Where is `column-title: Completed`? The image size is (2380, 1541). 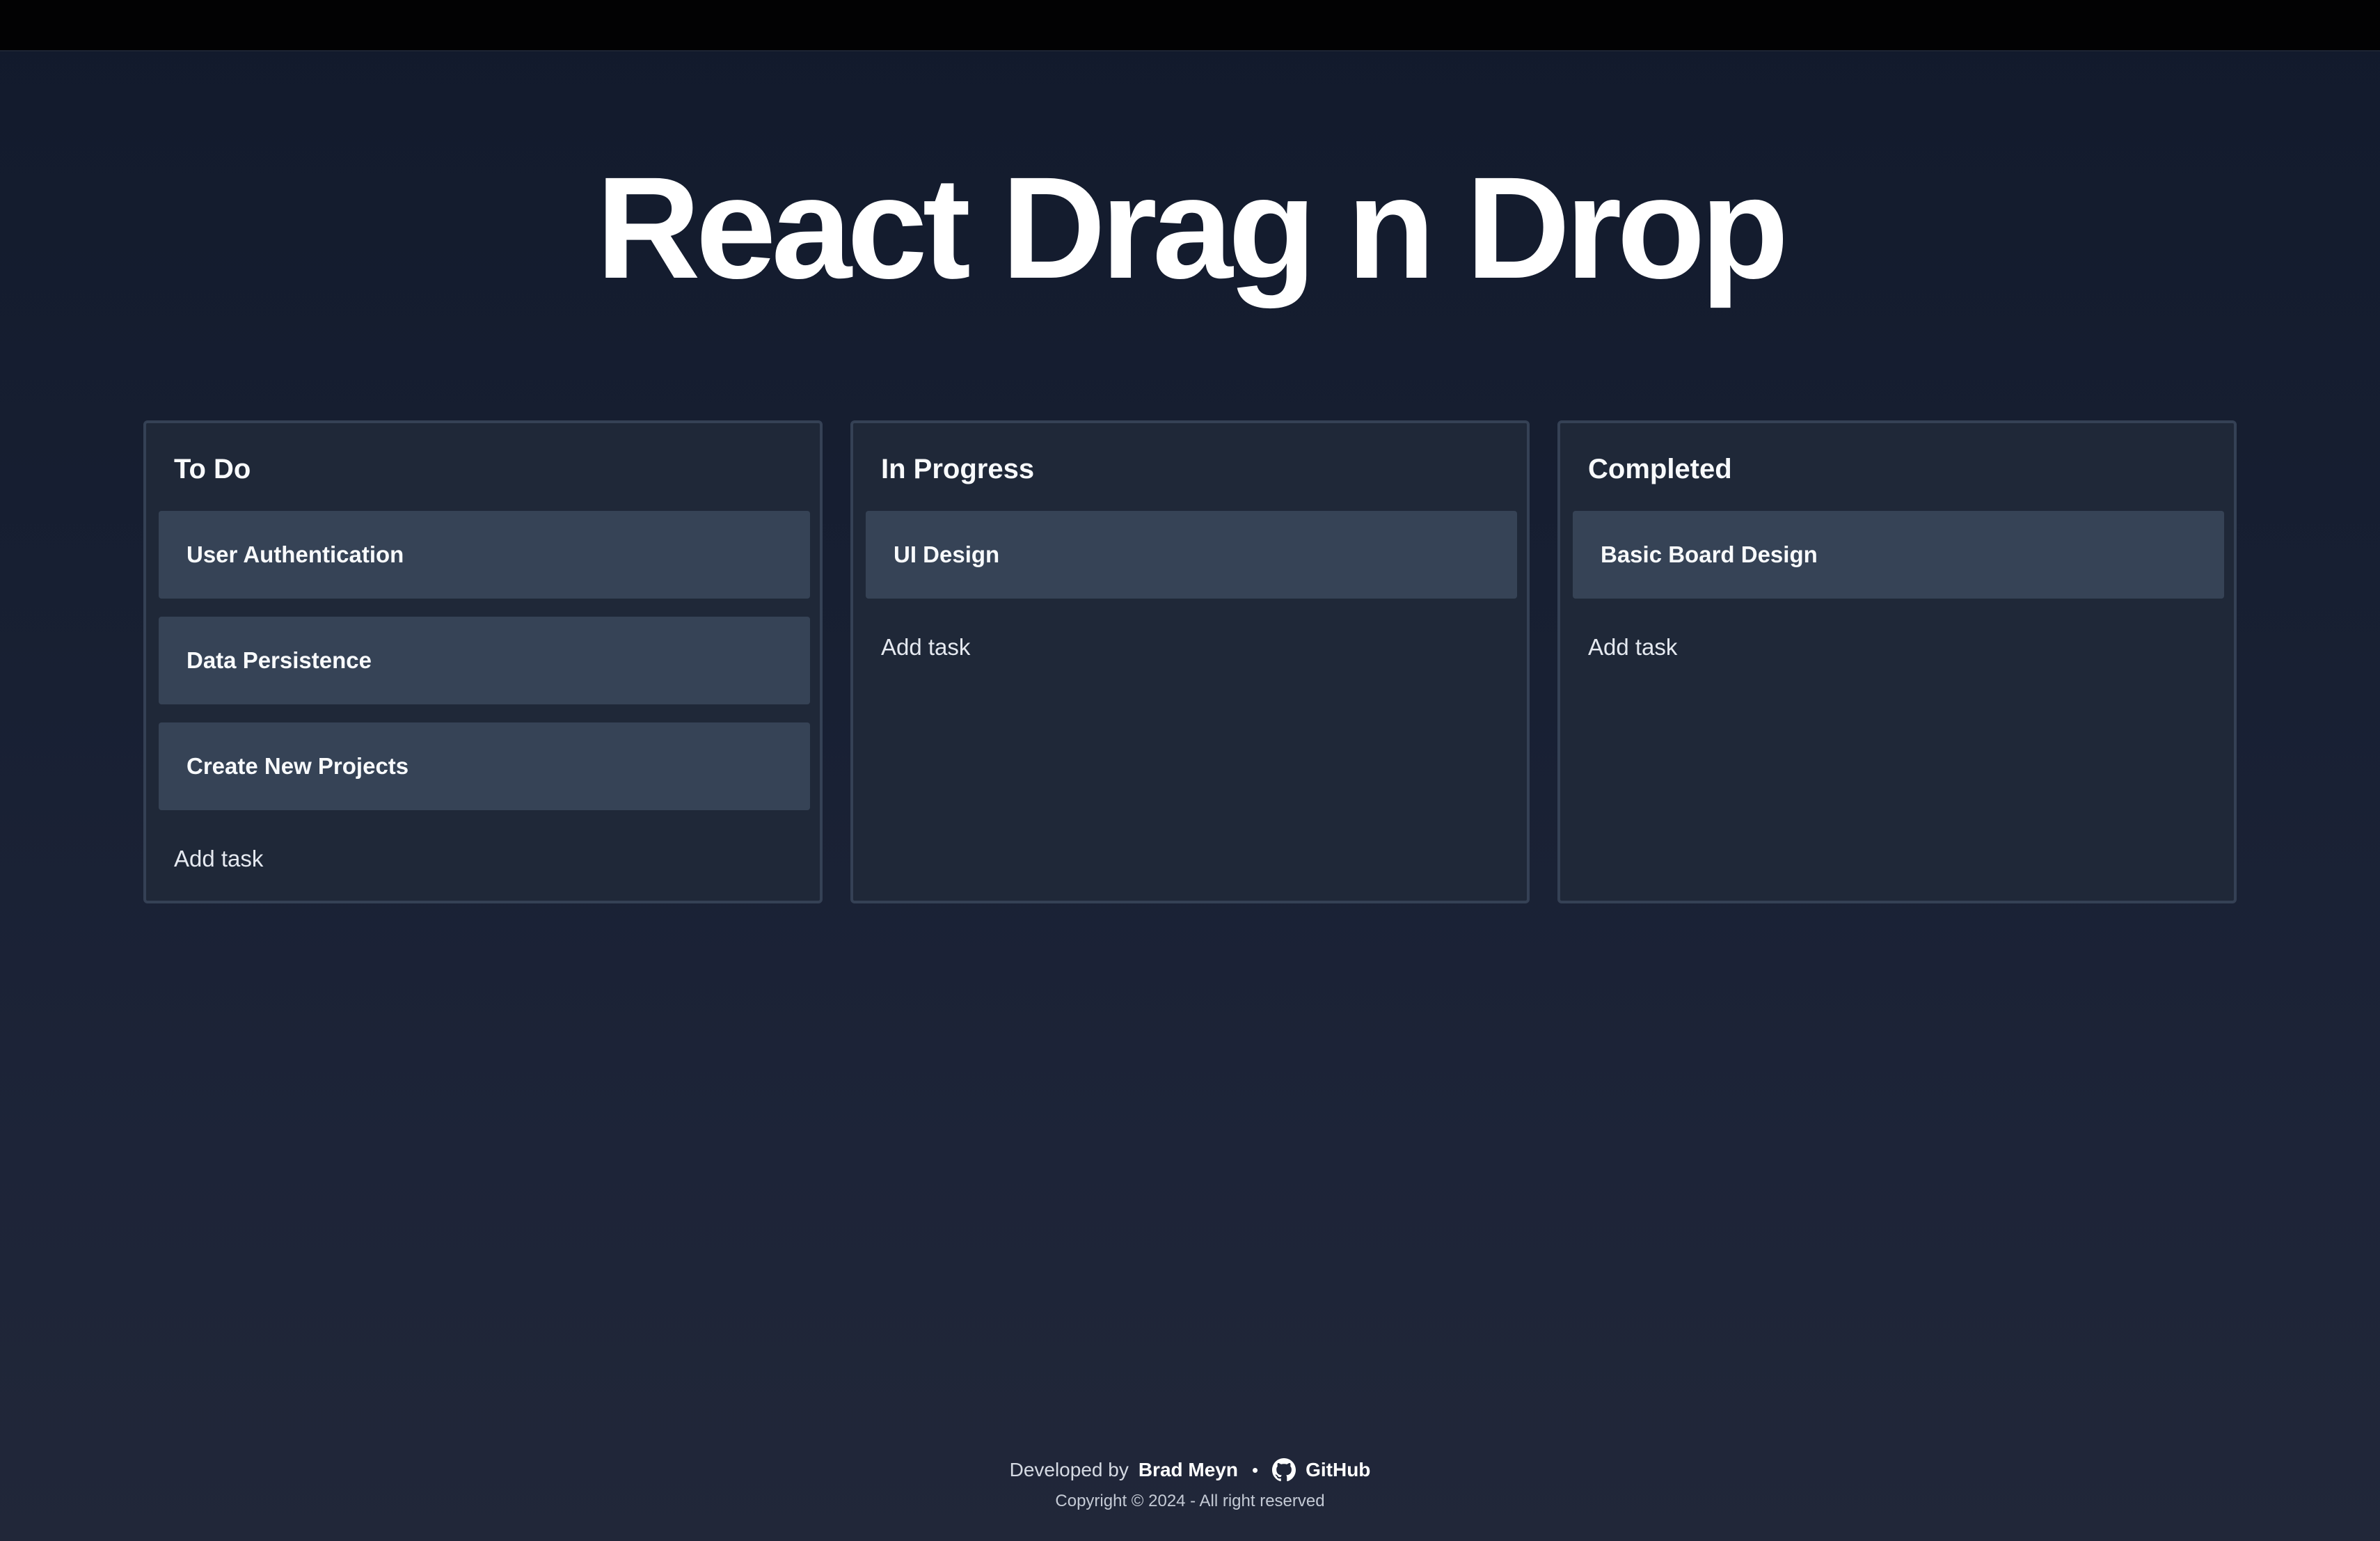 column-title: Completed is located at coordinates (1660, 469).